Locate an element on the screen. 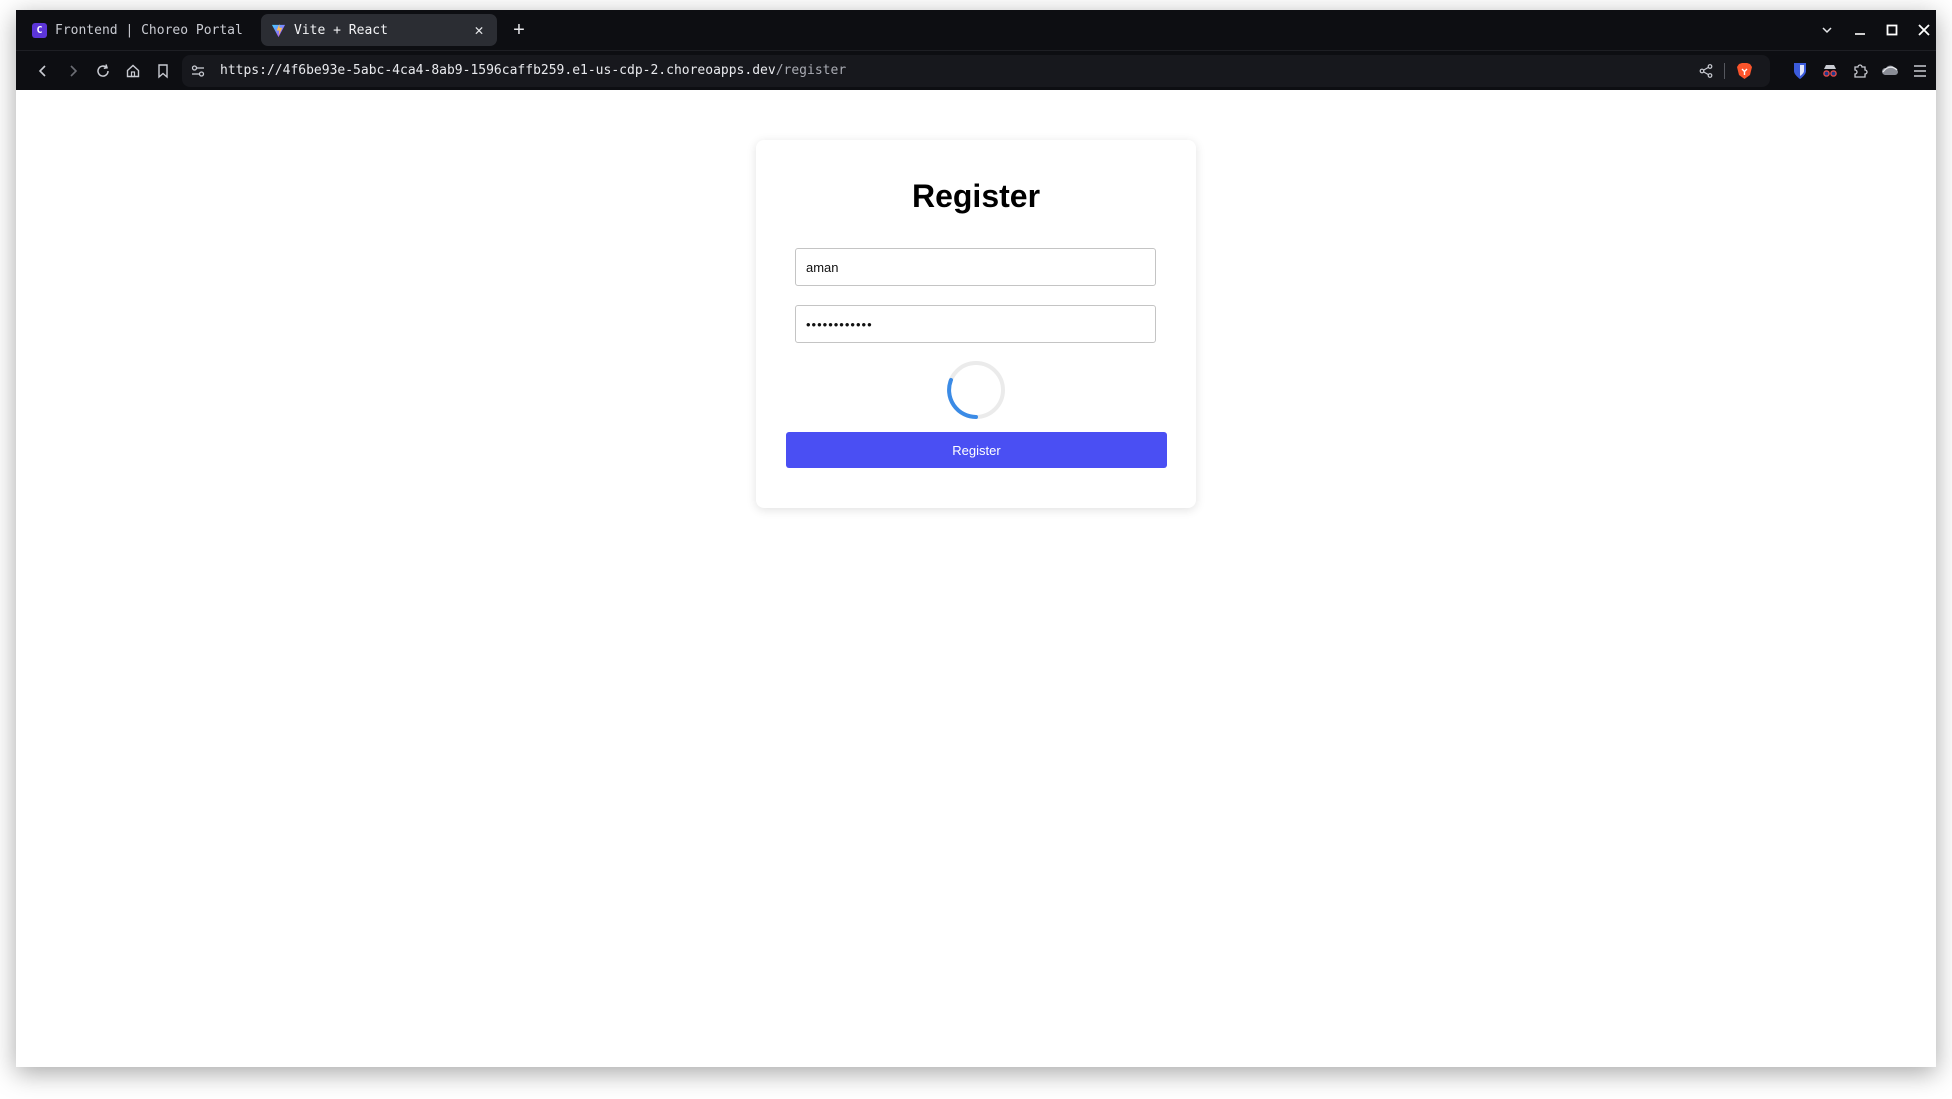  choreo-logo-icon: C is located at coordinates (39, 30).